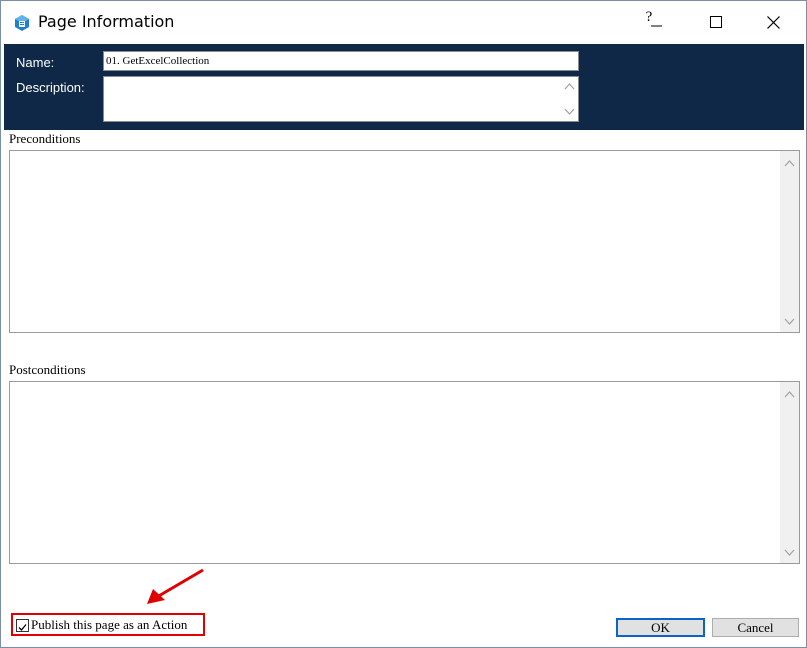 This screenshot has height=648, width=807. I want to click on preconditions-label: Preconditions, so click(45, 138).